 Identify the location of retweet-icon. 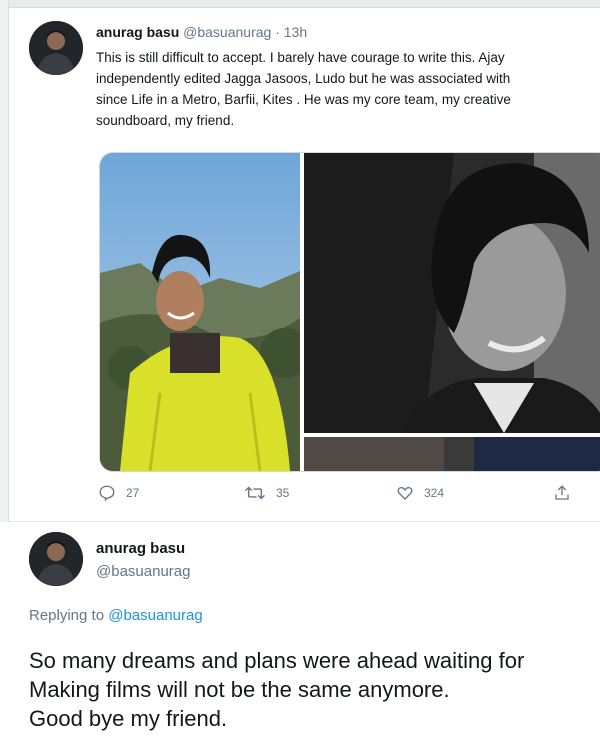
(255, 493).